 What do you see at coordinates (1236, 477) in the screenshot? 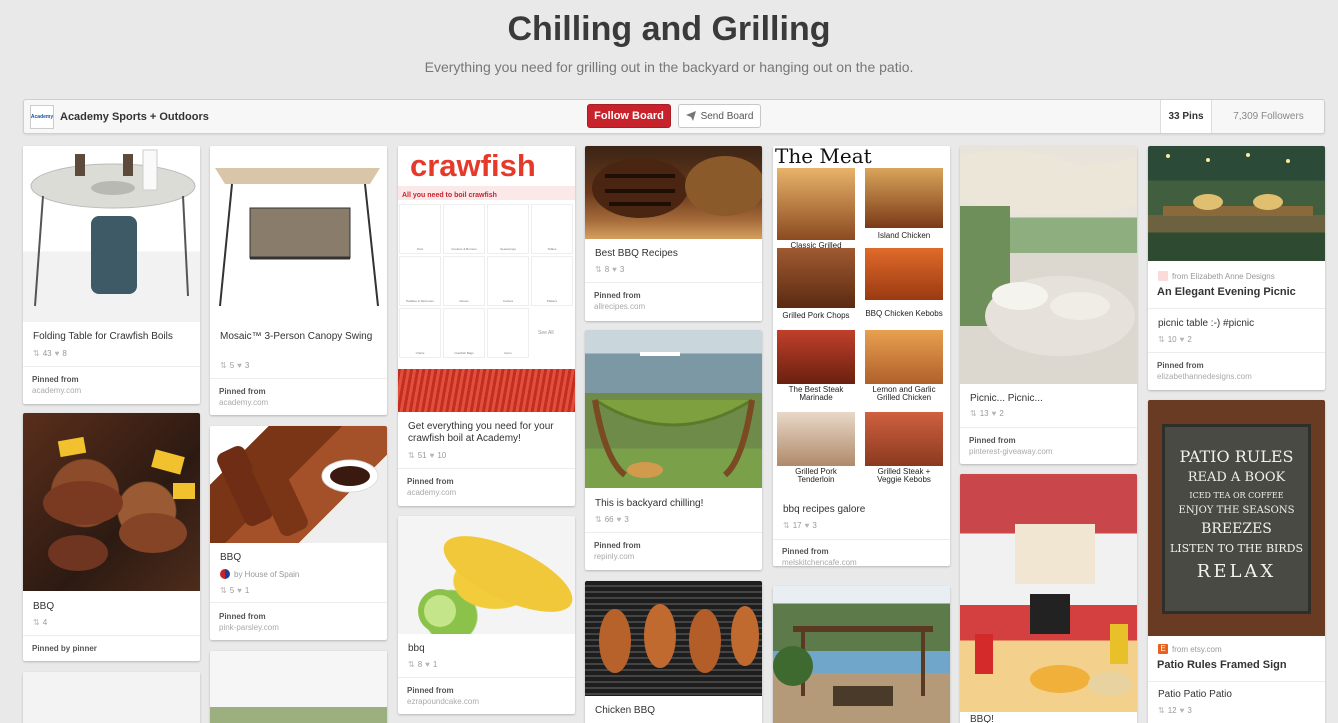
I see `sign-line: READ A BOOK` at bounding box center [1236, 477].